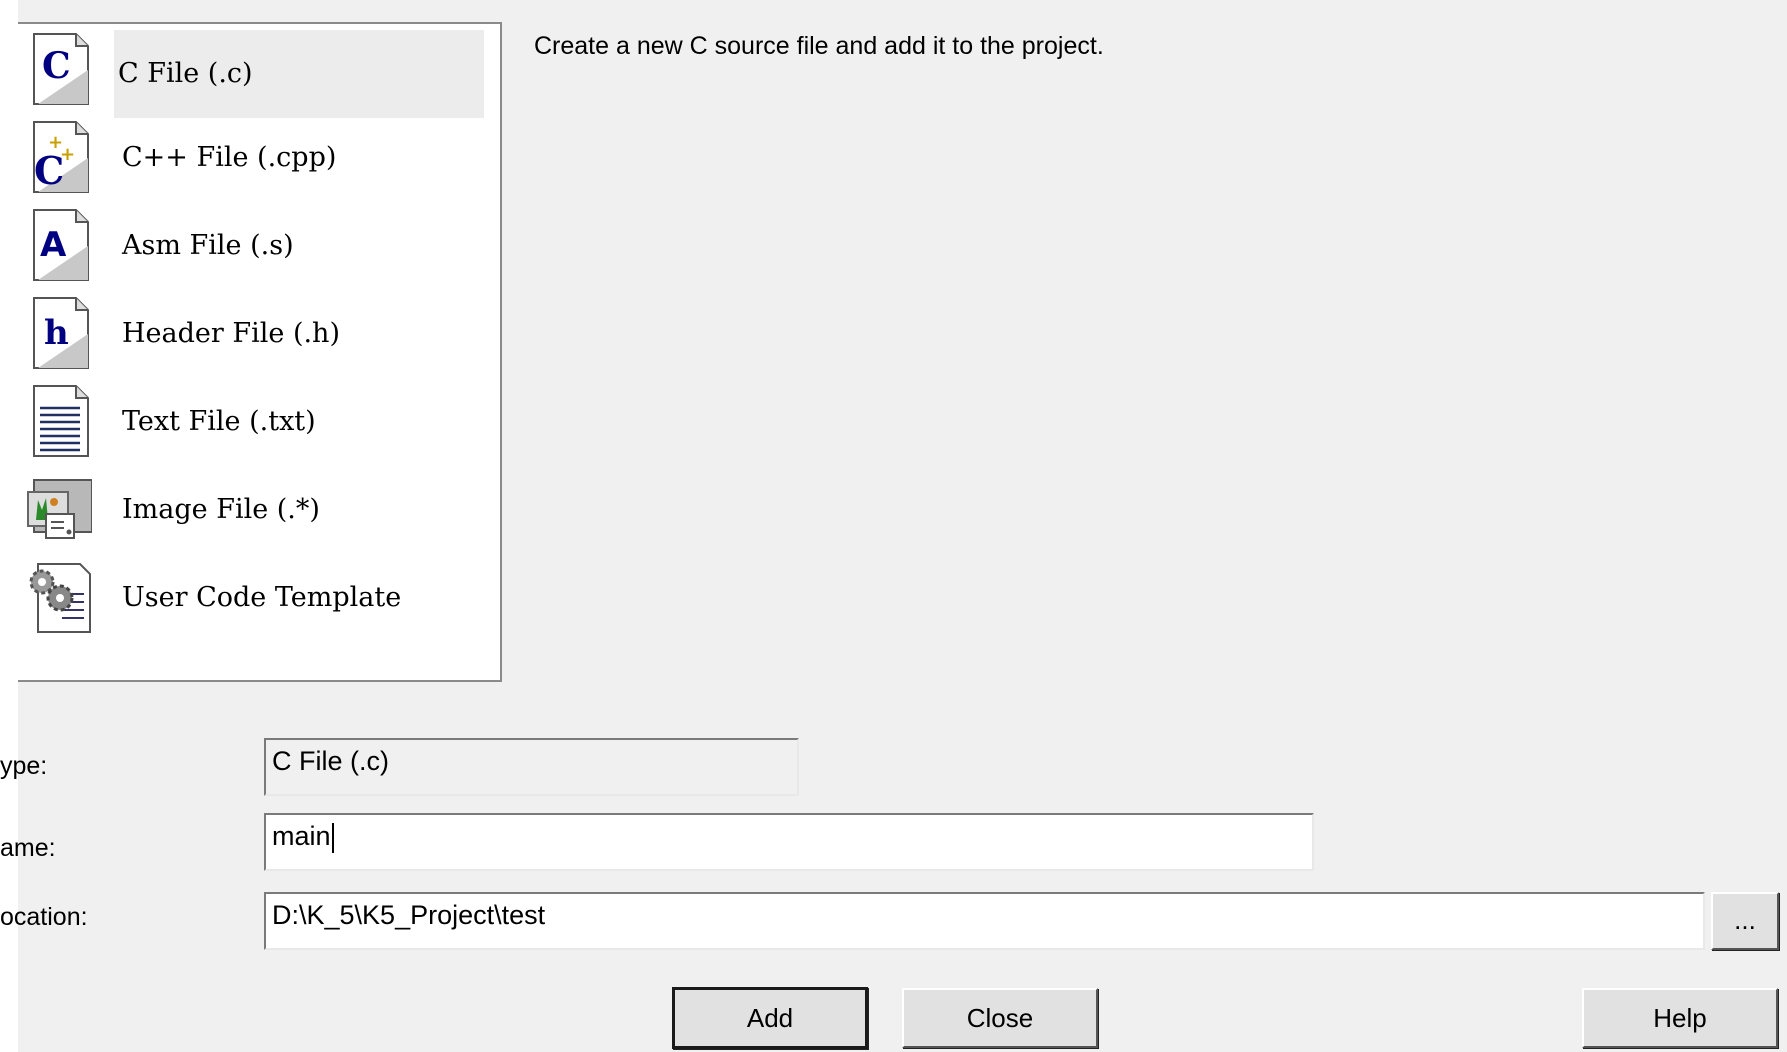  I want to click on svg-text: A, so click(53, 245).